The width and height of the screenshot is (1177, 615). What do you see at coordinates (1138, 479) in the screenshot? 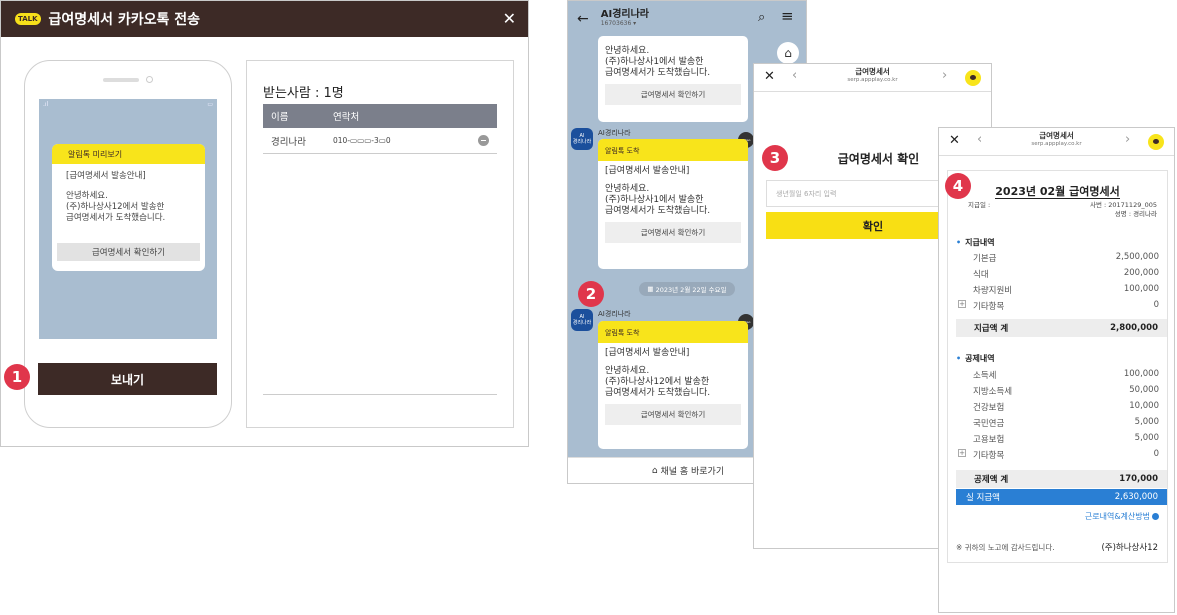
I see `total-value: 170,000` at bounding box center [1138, 479].